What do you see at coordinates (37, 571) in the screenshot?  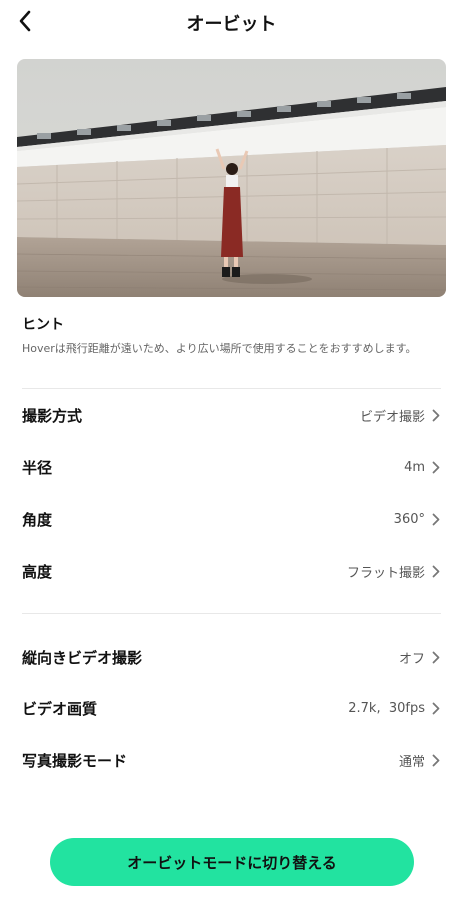 I see `setting-label: 高度` at bounding box center [37, 571].